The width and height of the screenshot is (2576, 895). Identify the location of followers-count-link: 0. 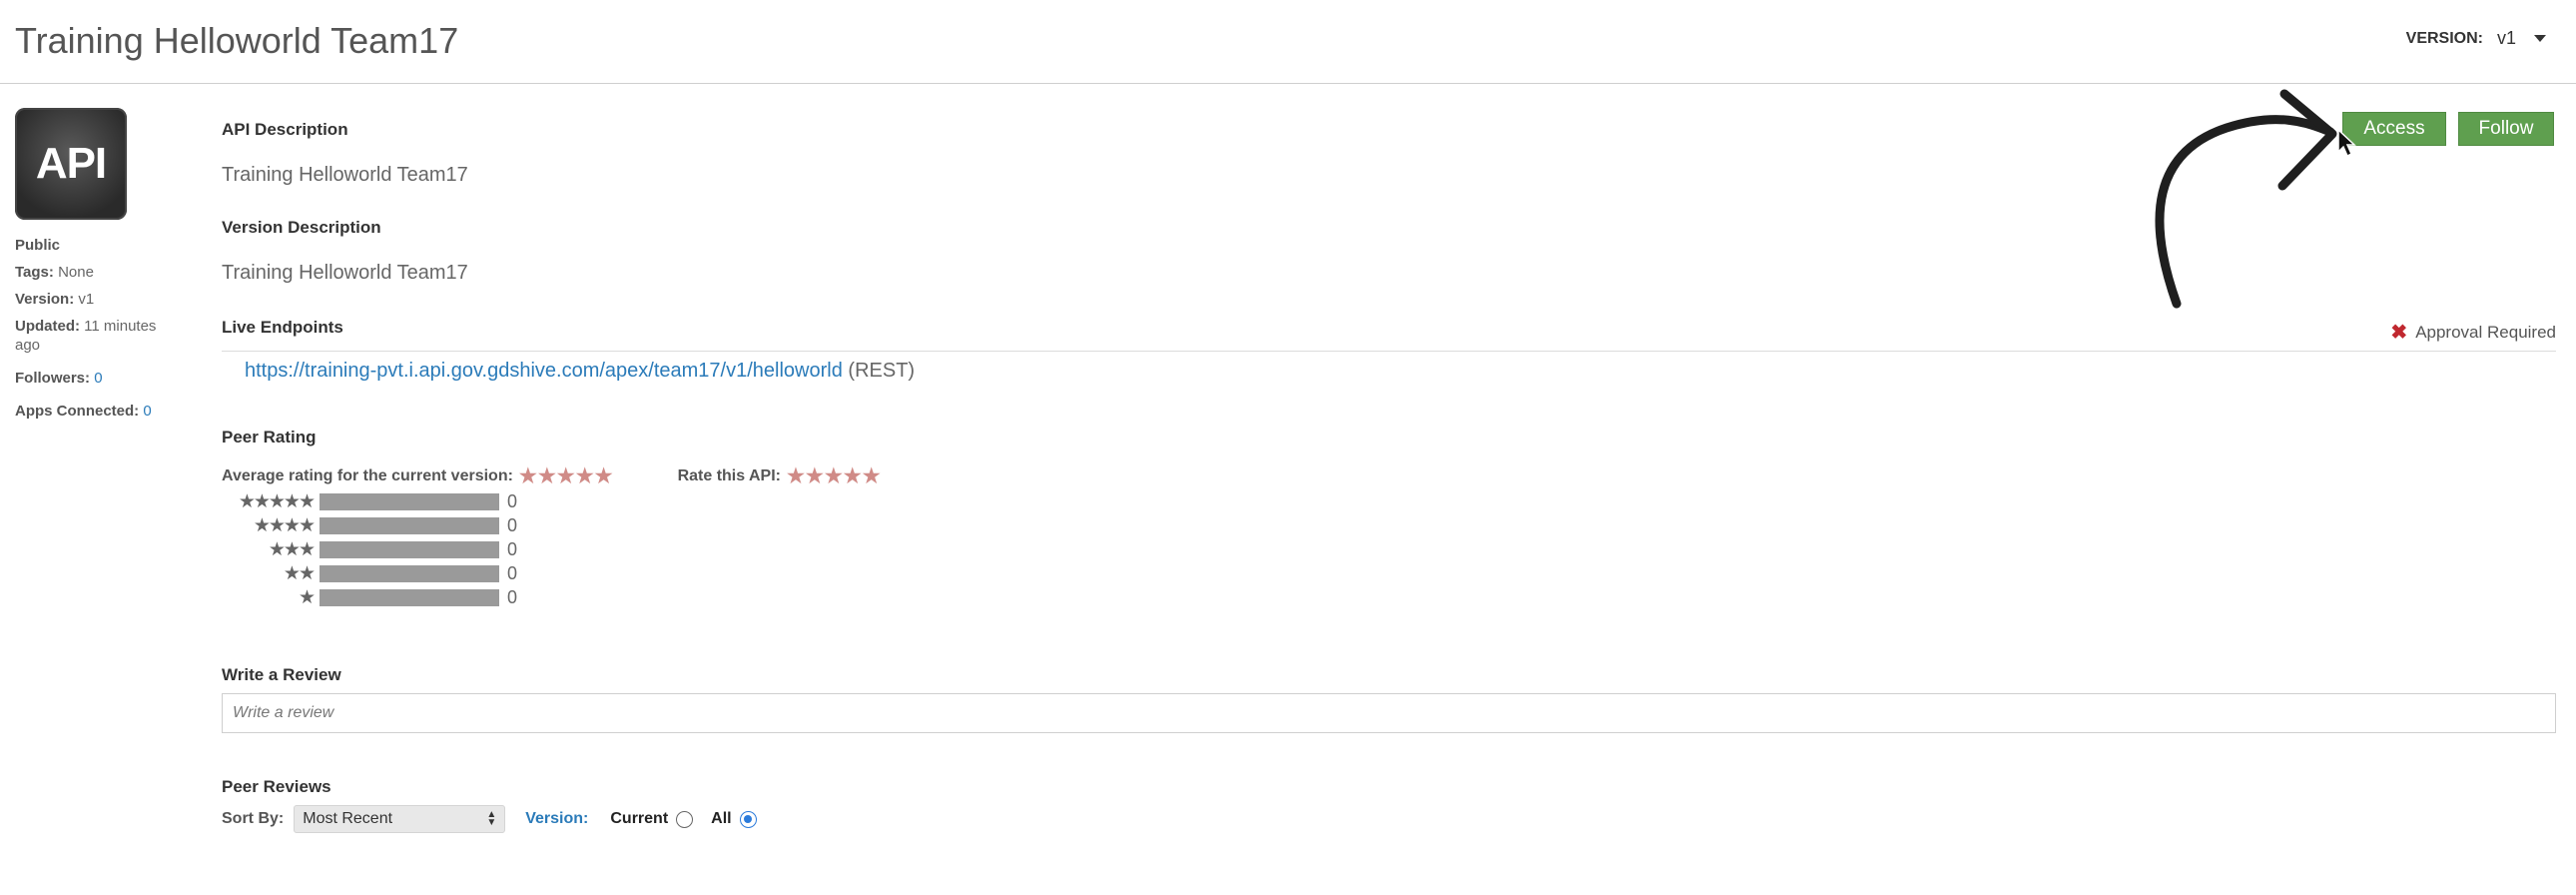
(98, 379).